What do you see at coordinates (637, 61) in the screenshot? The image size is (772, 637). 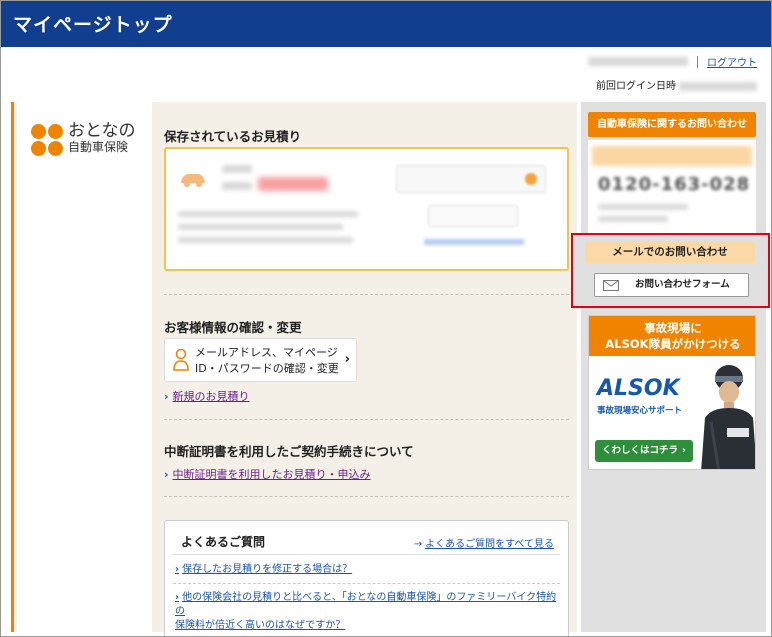 I see `user-name-redacted` at bounding box center [637, 61].